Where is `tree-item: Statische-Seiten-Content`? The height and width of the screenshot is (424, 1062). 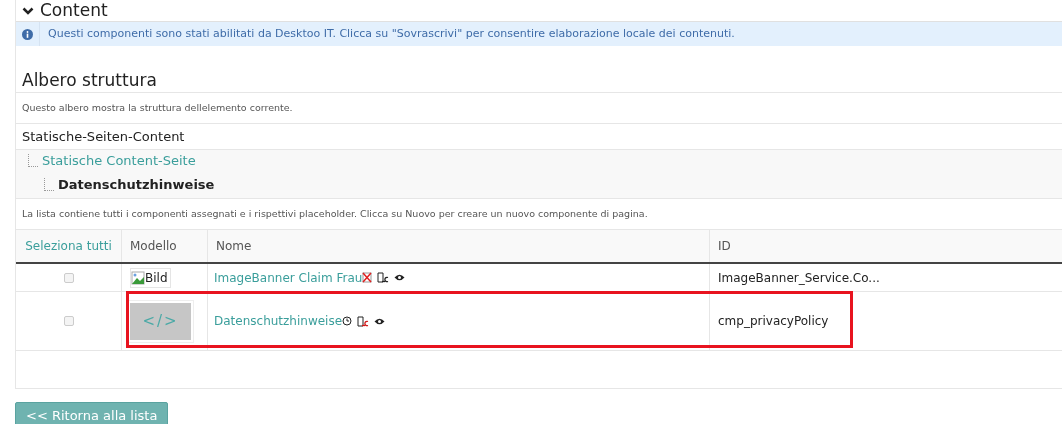
tree-item: Statische-Seiten-Content is located at coordinates (103, 136).